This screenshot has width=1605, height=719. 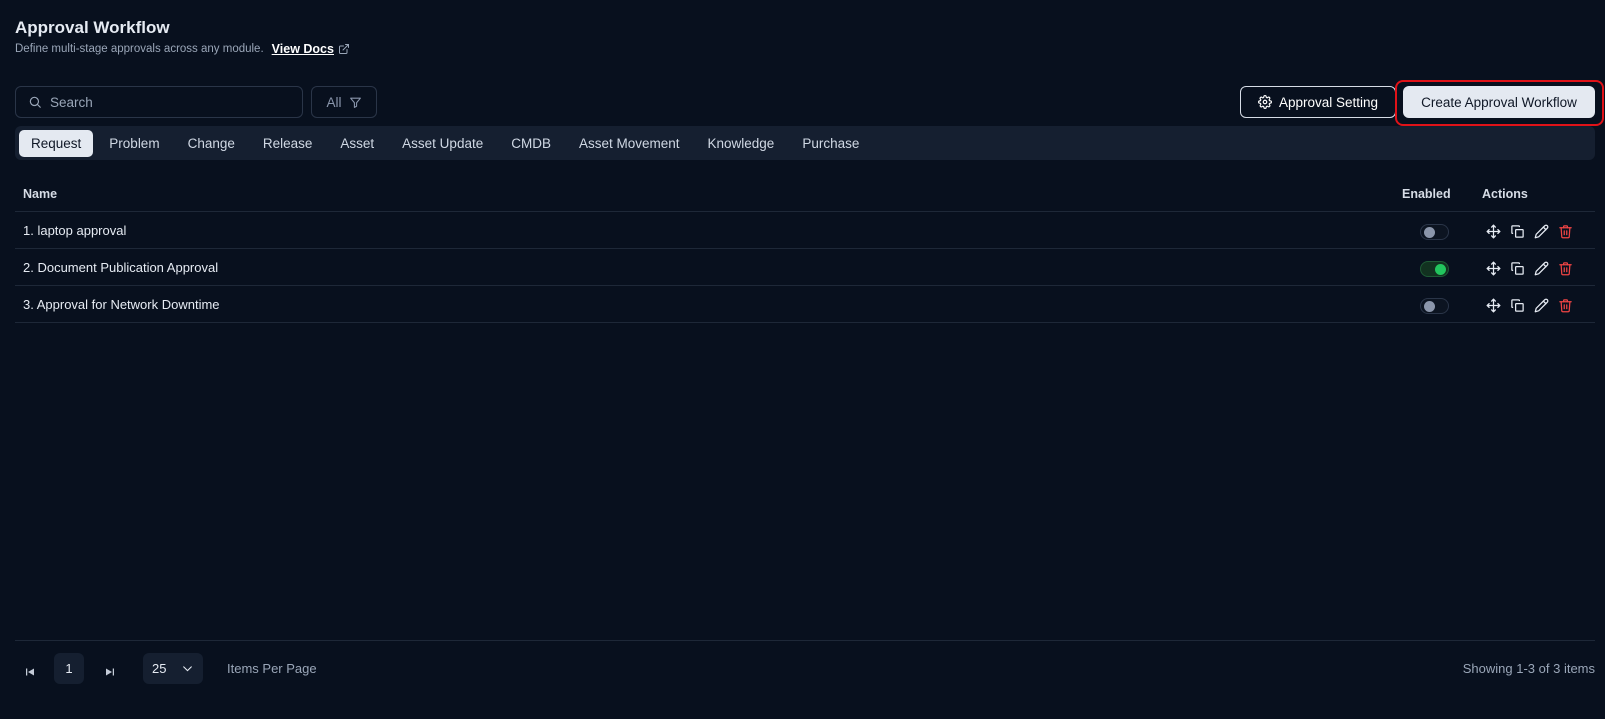 What do you see at coordinates (741, 143) in the screenshot?
I see `tab-knowledge: Knowledge` at bounding box center [741, 143].